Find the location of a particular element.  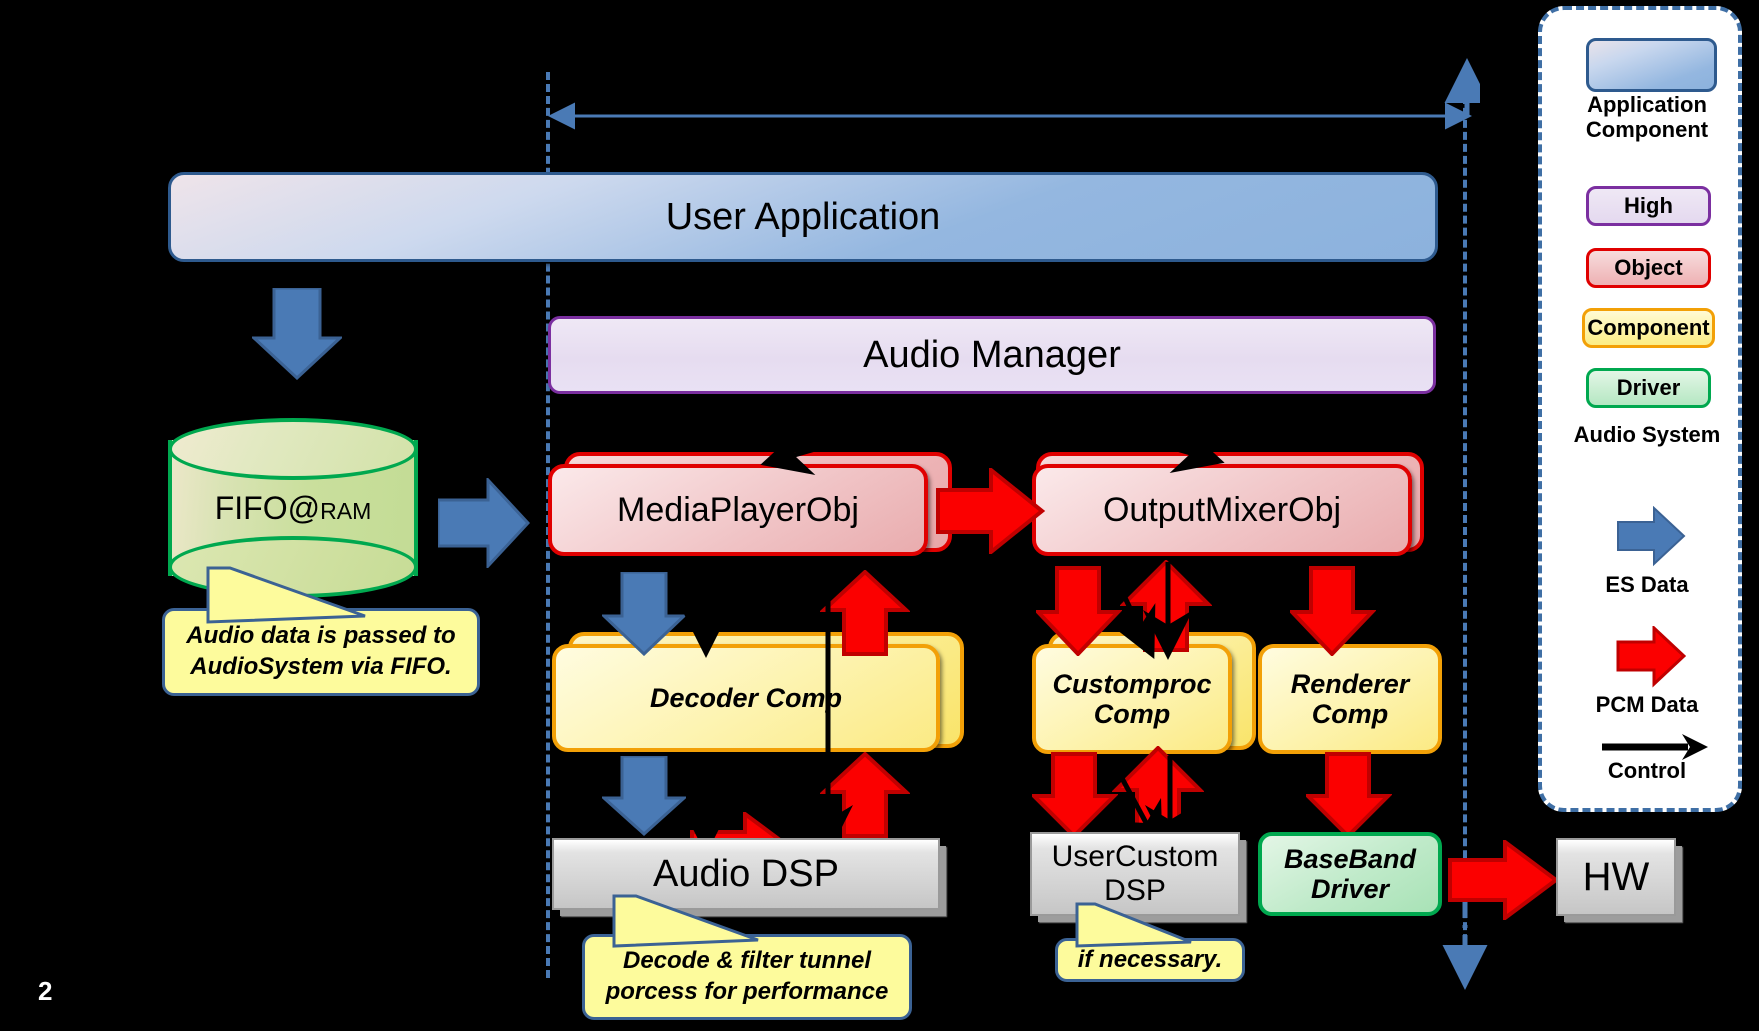

legend-es-data-label: ES Data is located at coordinates (1647, 584).